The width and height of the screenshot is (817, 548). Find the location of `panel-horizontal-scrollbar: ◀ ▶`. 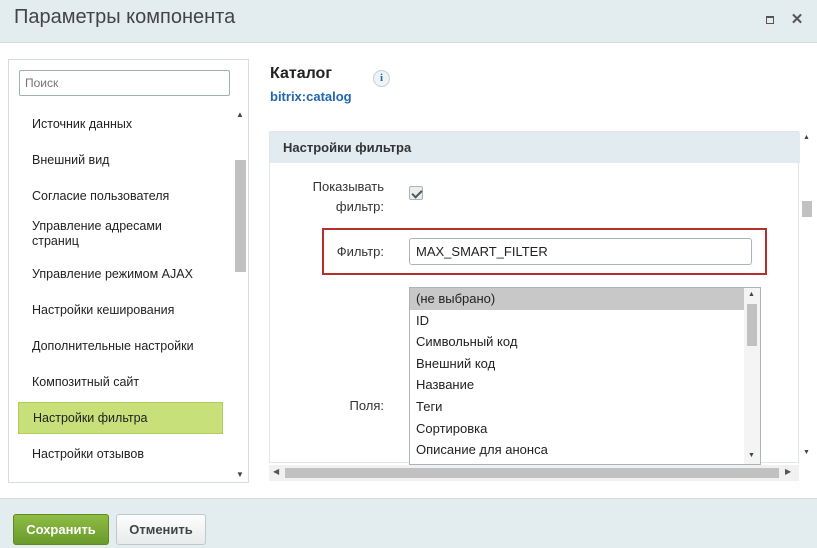

panel-horizontal-scrollbar: ◀ ▶ is located at coordinates (534, 473).